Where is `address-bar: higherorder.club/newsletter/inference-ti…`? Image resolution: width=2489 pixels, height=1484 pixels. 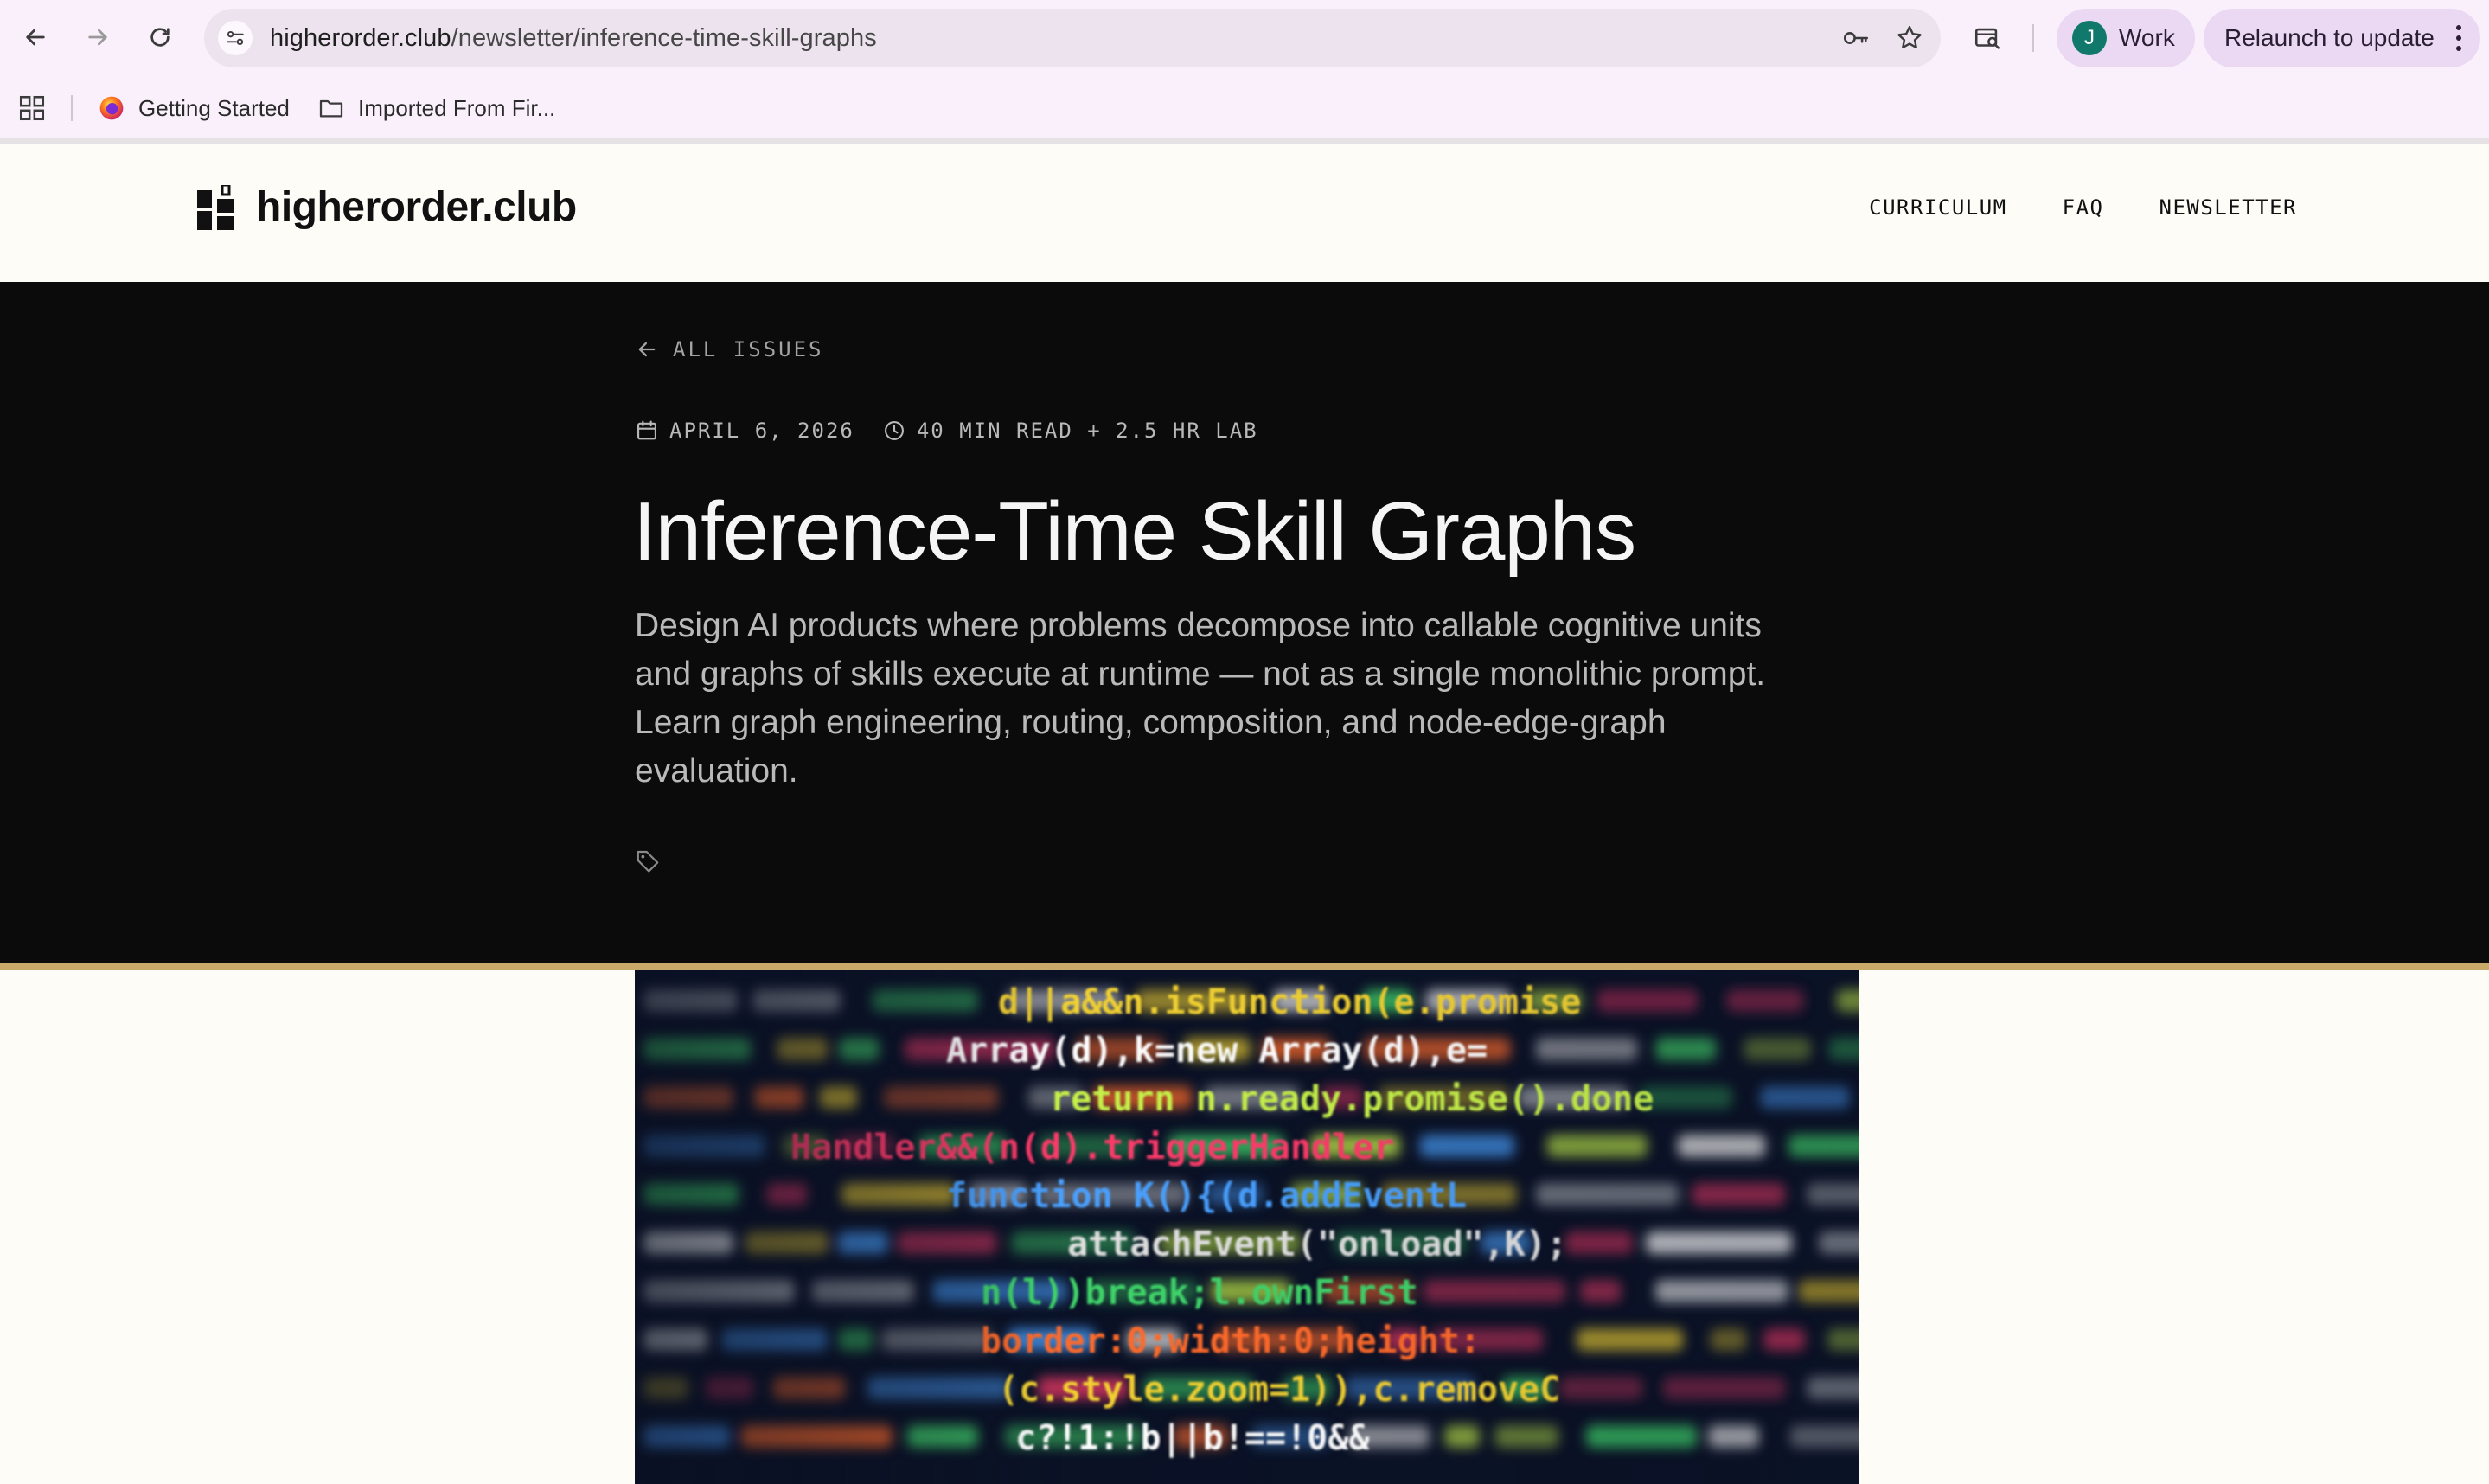 address-bar: higherorder.club/newsletter/inference-ti… is located at coordinates (1072, 38).